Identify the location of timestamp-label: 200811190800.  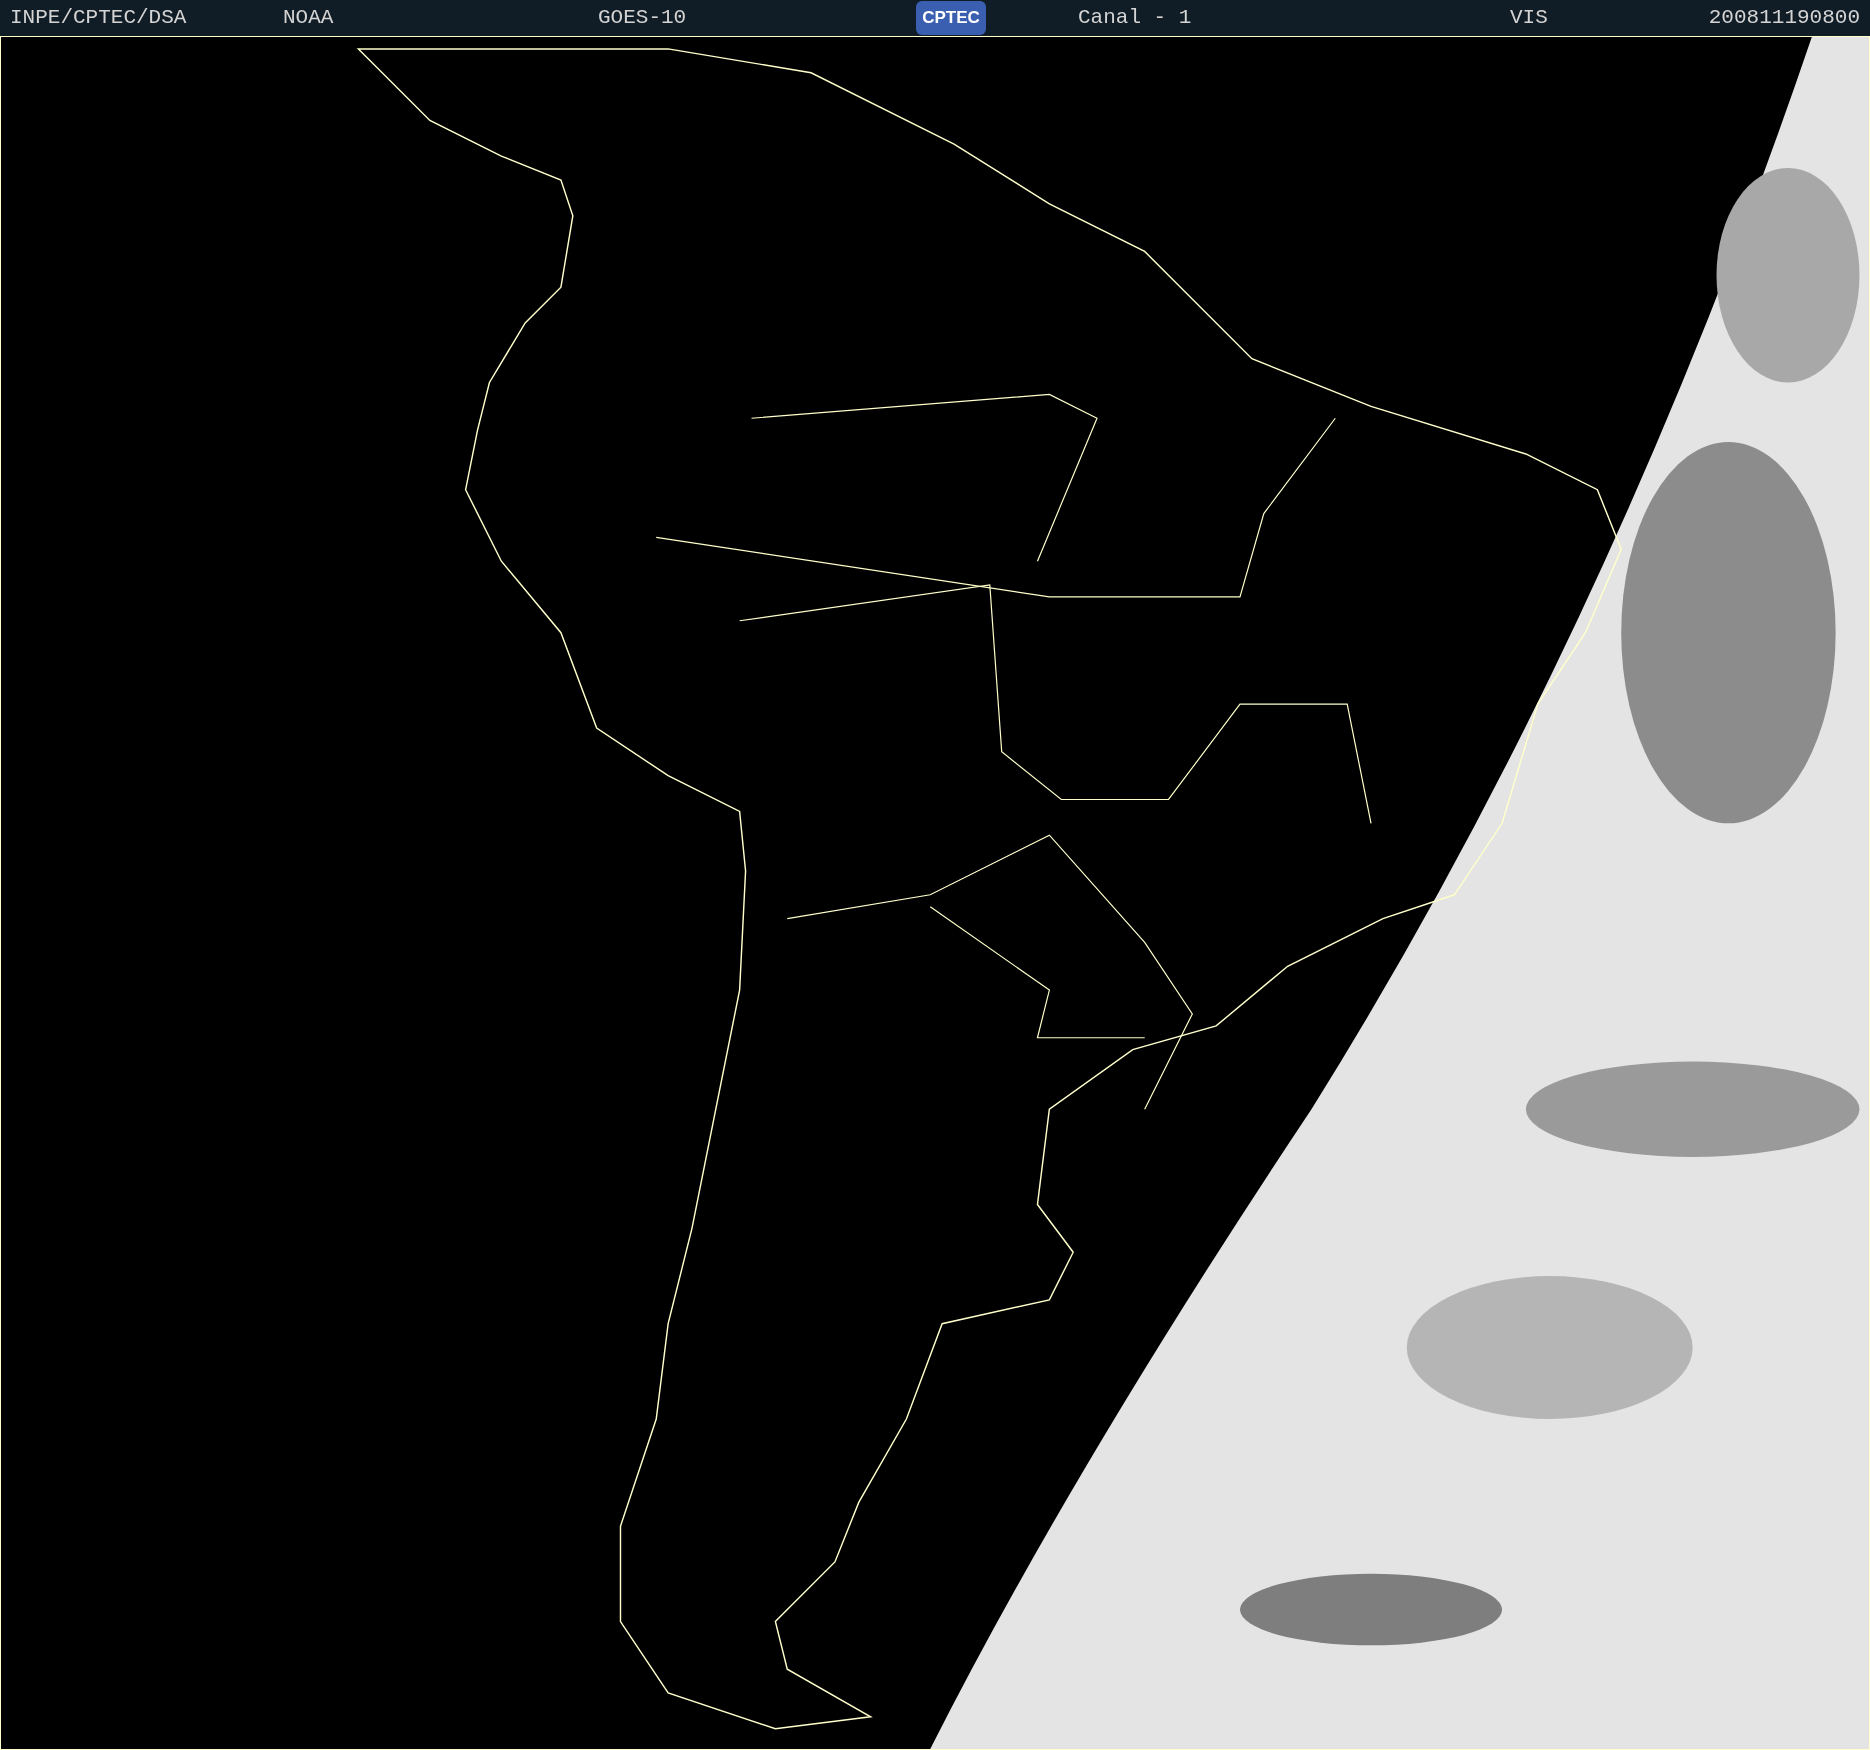
(1784, 18).